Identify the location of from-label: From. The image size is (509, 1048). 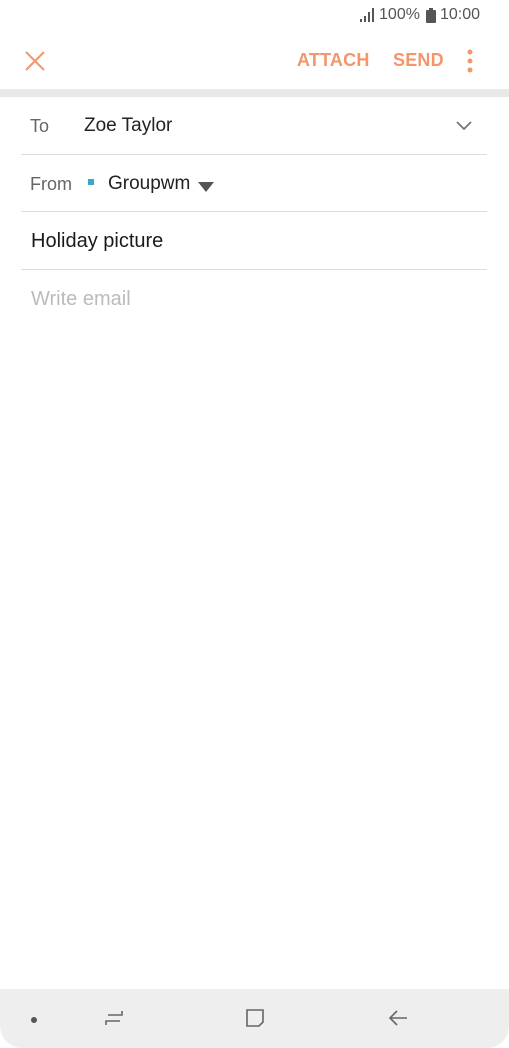
(51, 184).